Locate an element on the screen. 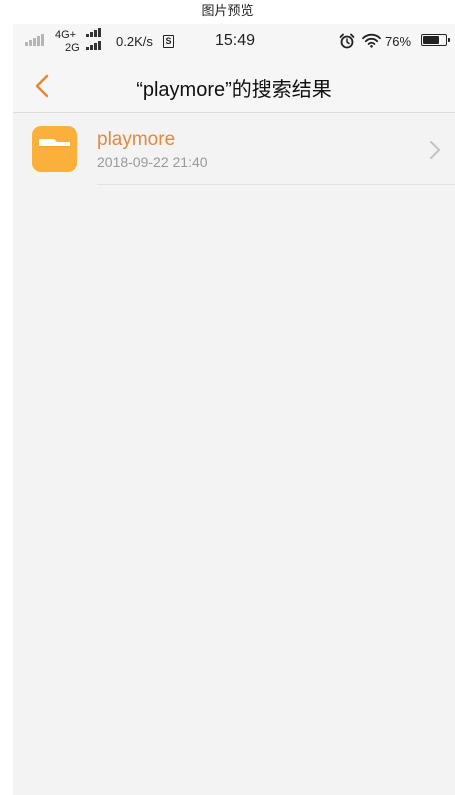  signal-primary-icon is located at coordinates (93, 32).